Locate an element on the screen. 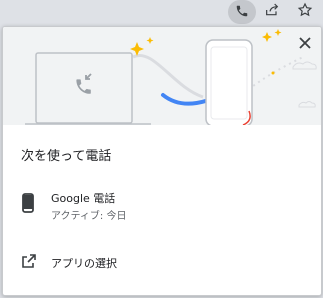 The height and width of the screenshot is (298, 323). share-icon is located at coordinates (272, 12).